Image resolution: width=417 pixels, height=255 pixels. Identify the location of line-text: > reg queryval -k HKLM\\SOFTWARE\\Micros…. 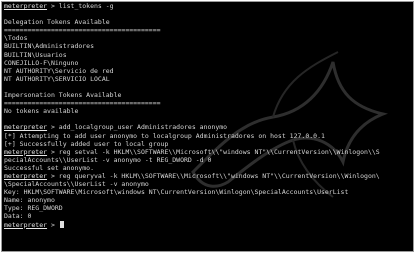
(213, 175).